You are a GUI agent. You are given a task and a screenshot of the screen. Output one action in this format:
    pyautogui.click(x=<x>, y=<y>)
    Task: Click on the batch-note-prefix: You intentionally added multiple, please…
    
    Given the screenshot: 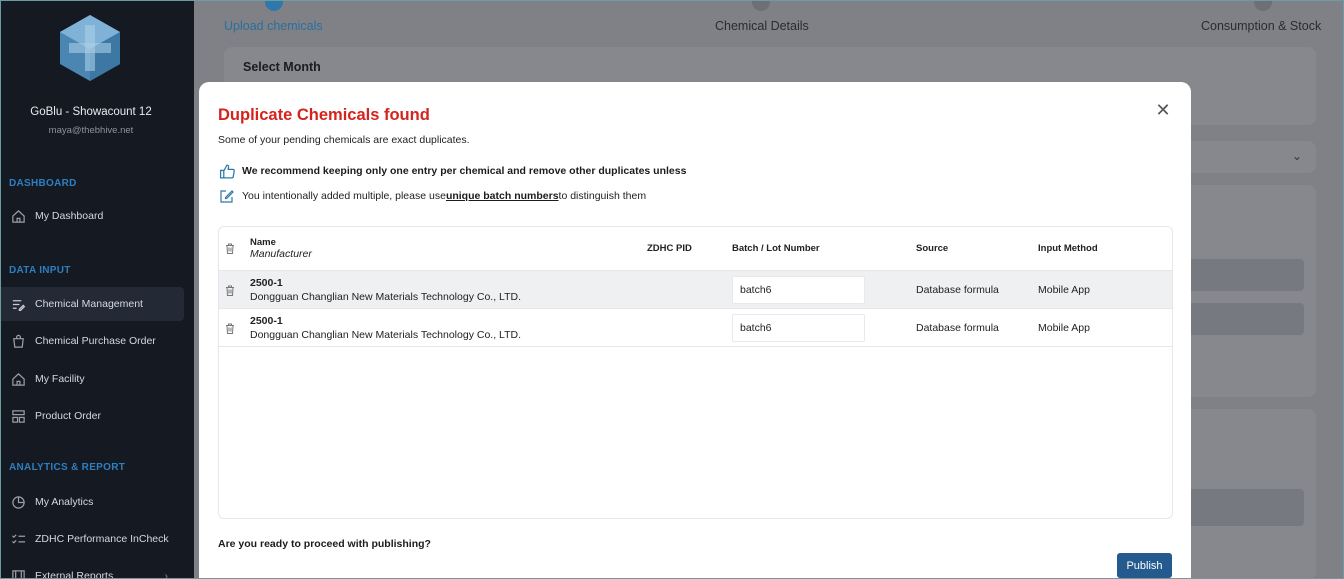 What is the action you would take?
    pyautogui.click(x=344, y=196)
    